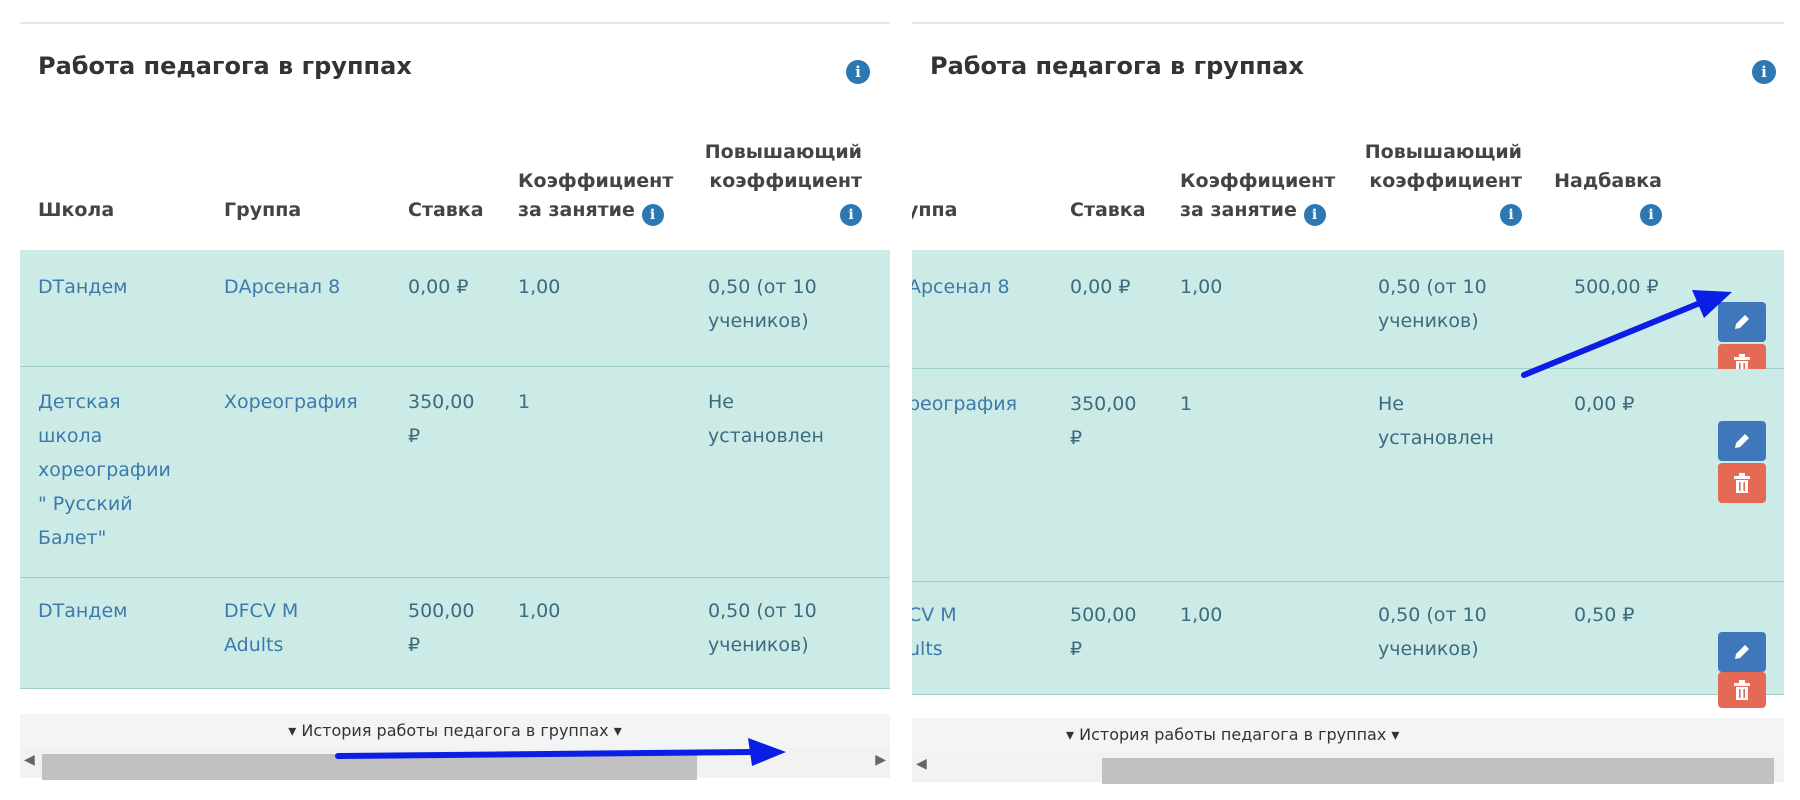  Describe the element at coordinates (880, 760) in the screenshot. I see `scroll-right-icon: ▶` at that location.